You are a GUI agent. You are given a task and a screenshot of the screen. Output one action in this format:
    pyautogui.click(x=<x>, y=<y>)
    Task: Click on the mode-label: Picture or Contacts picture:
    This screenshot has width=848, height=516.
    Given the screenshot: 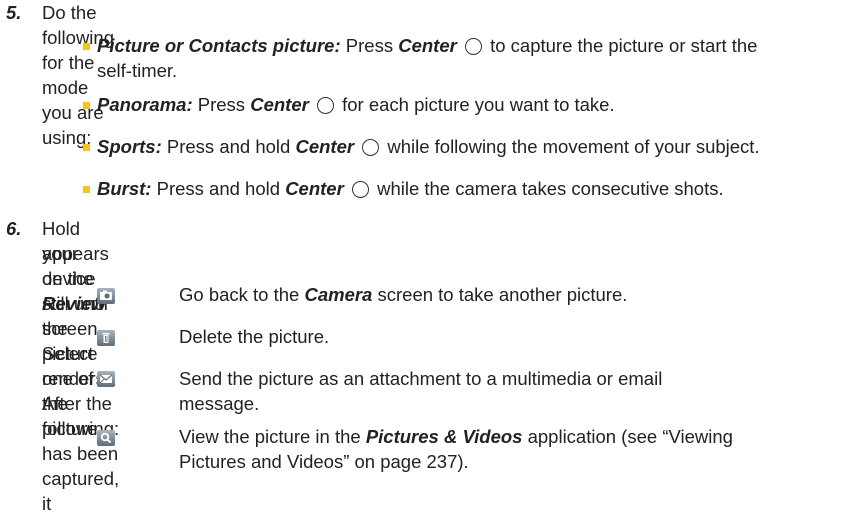 What is the action you would take?
    pyautogui.click(x=219, y=45)
    